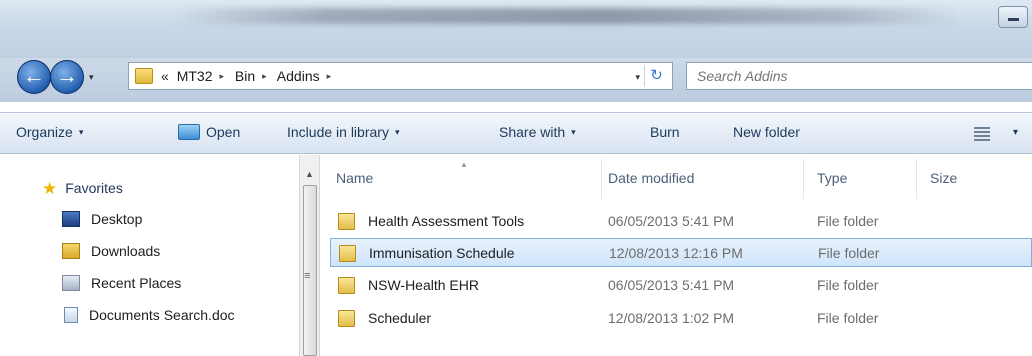 The height and width of the screenshot is (356, 1032). What do you see at coordinates (400, 76) in the screenshot?
I see `address-bar: « MT32 ▸ Bin ▸ Addins ▸ ▾ ↻` at bounding box center [400, 76].